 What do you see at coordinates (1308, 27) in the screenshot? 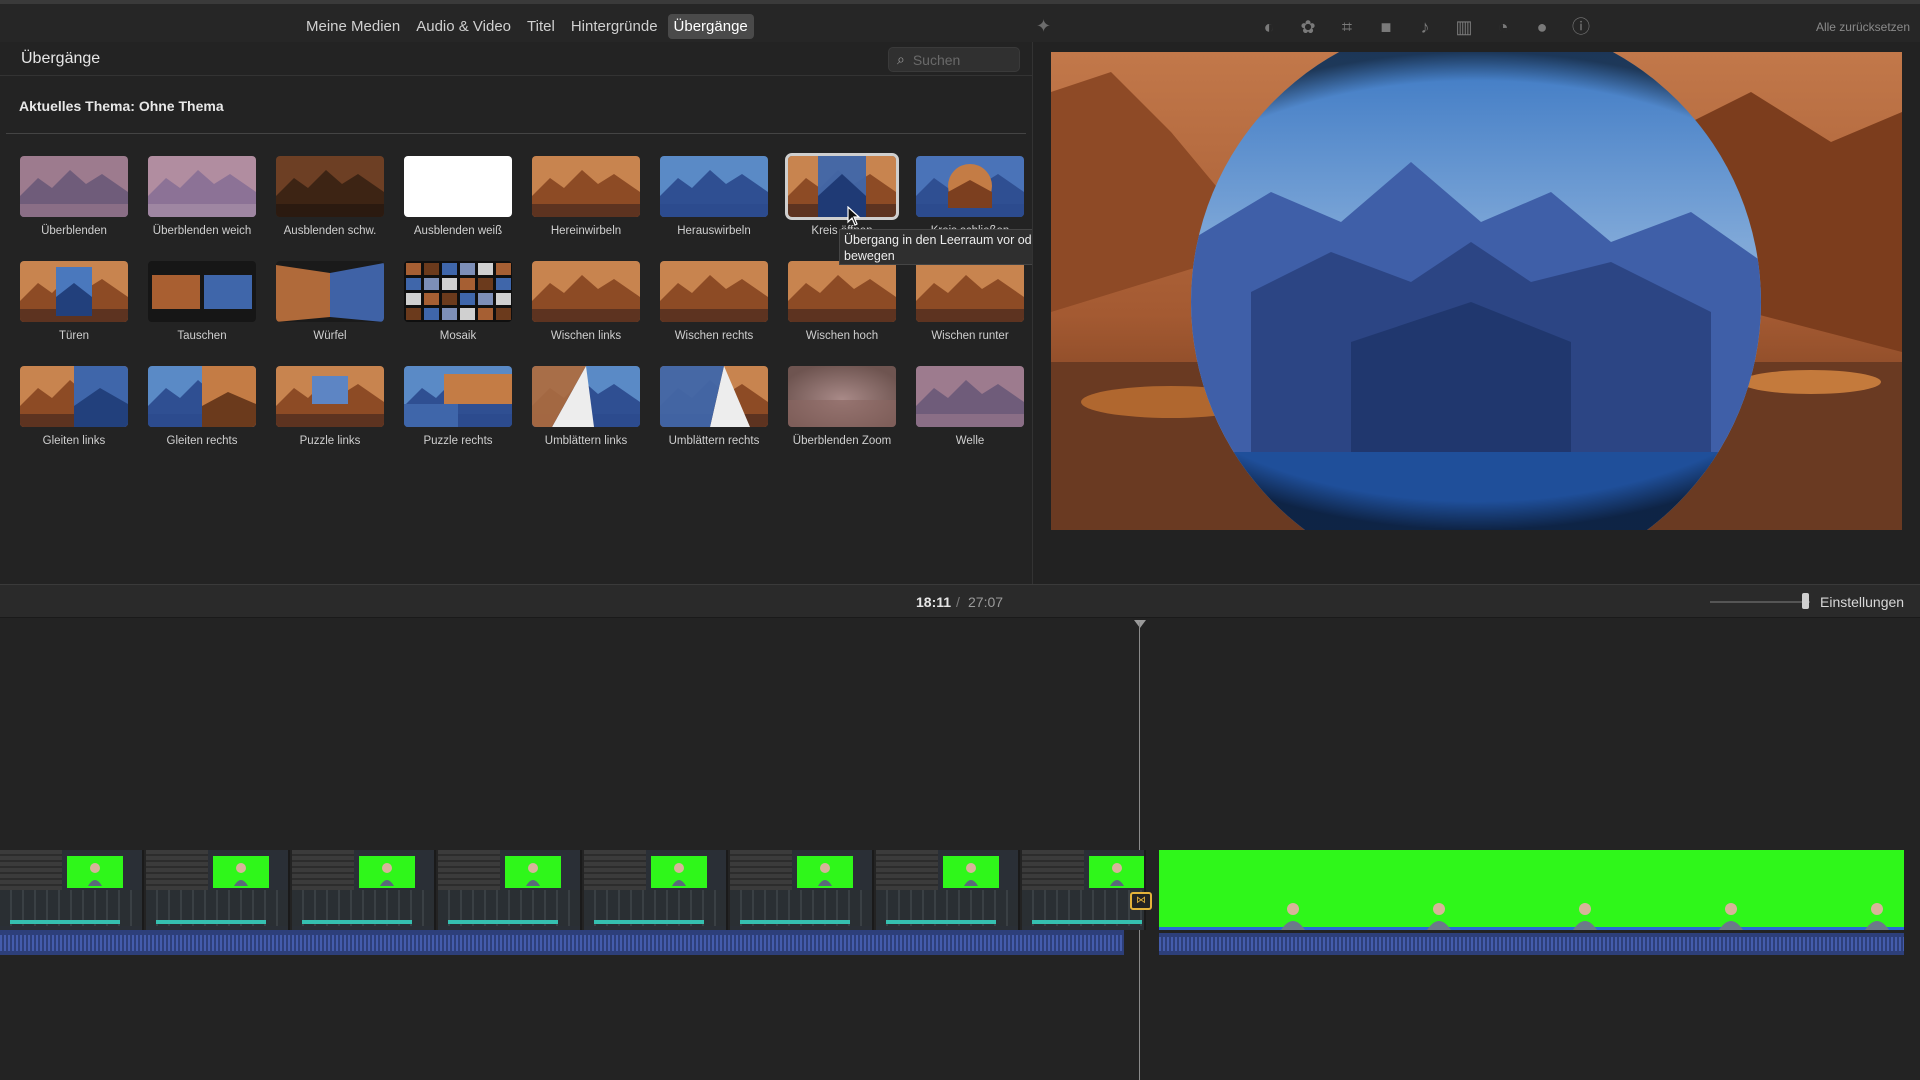
I see `color-correction-icon: ✿` at bounding box center [1308, 27].